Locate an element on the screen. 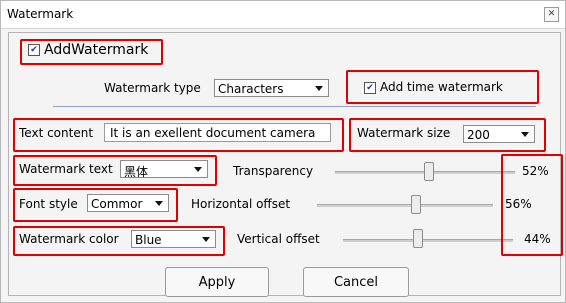  horizontal-offset-thumb is located at coordinates (415, 204).